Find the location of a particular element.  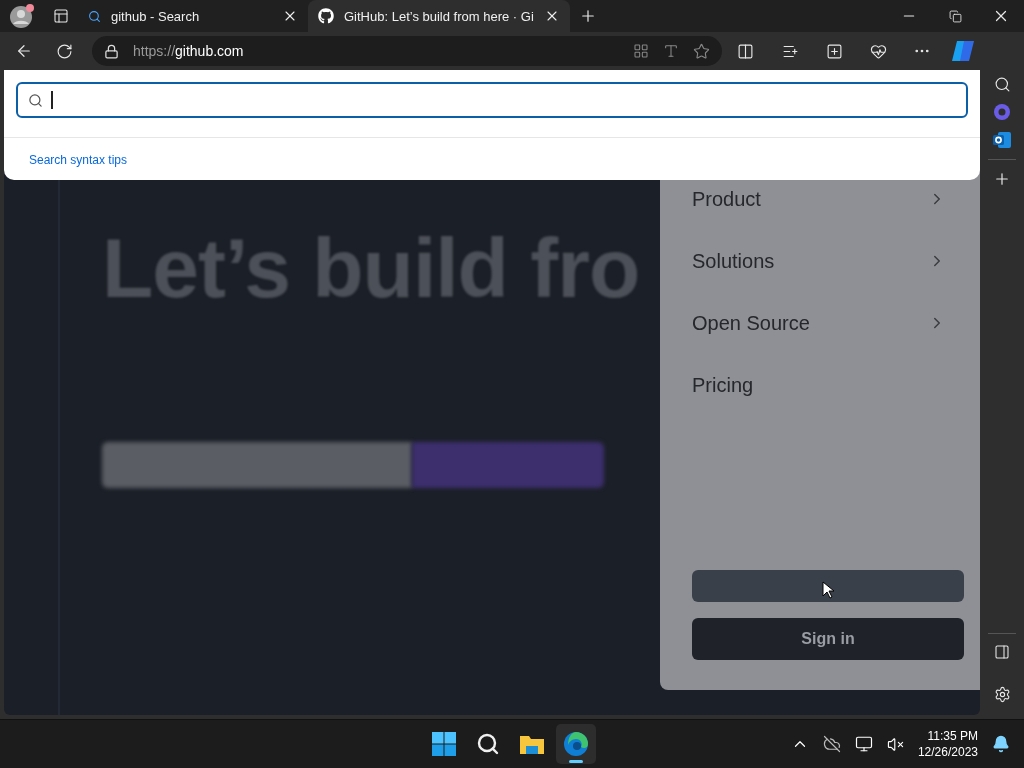

menu-item: Solutions is located at coordinates (828, 261).